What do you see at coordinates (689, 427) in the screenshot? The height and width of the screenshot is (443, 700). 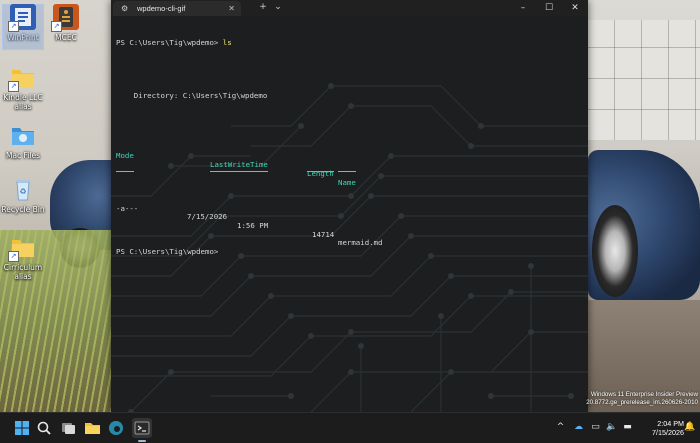 I see `notification-bell-icon: 🔔` at bounding box center [689, 427].